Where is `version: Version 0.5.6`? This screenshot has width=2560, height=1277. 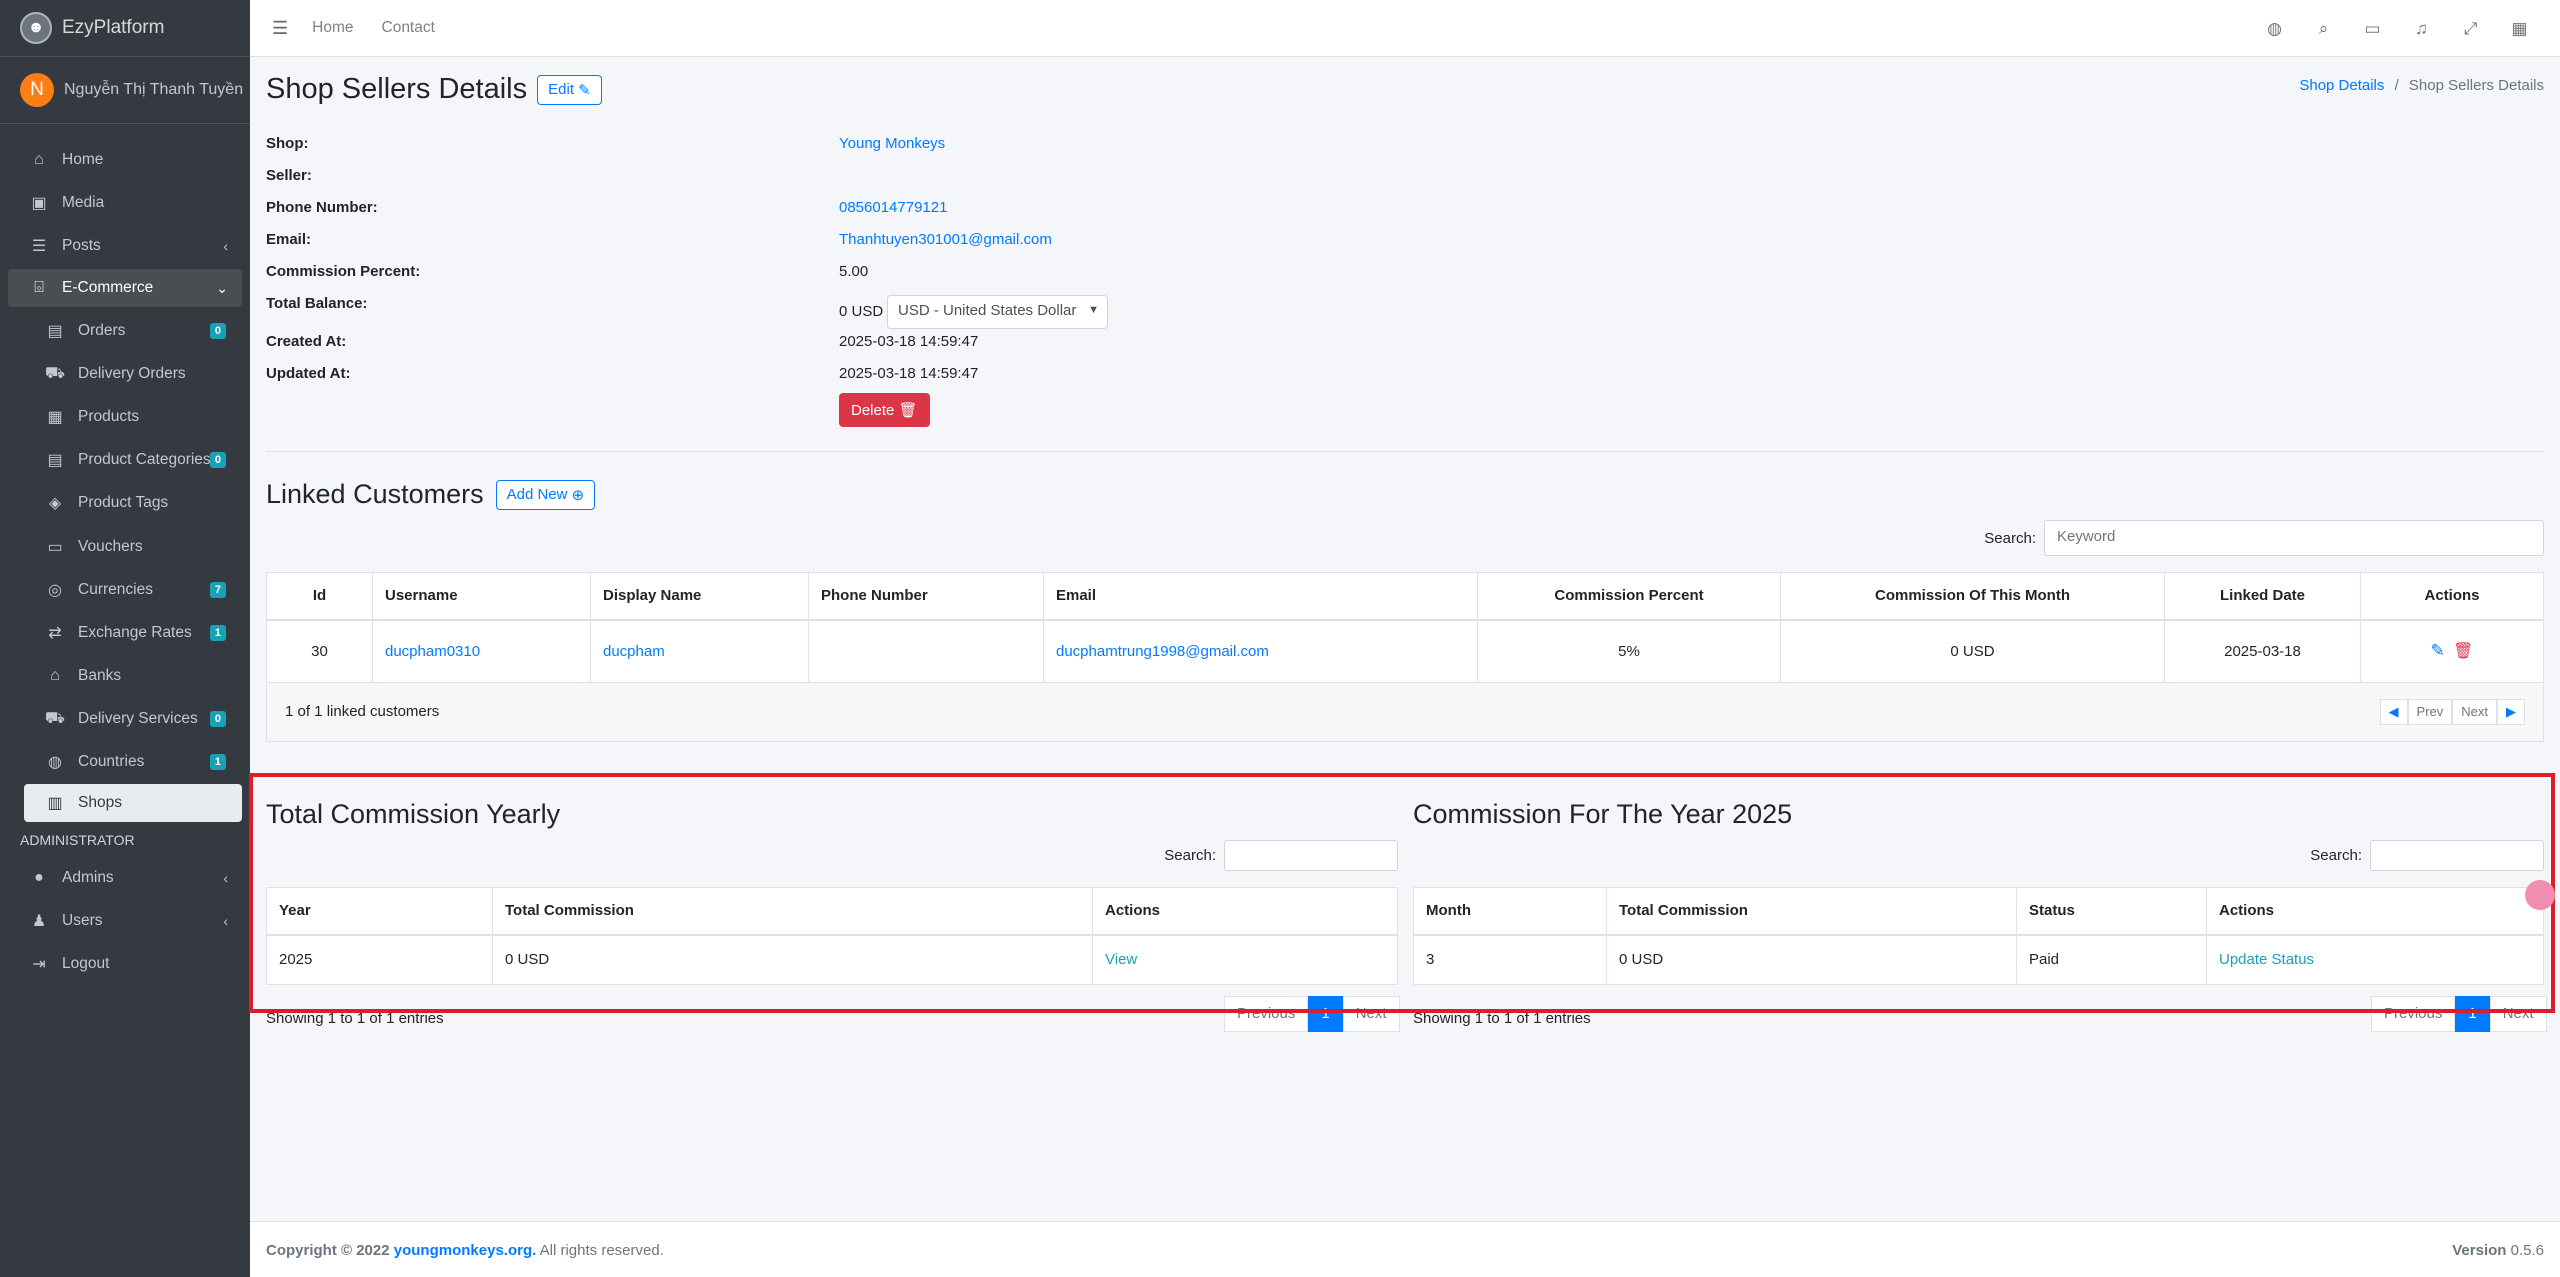 version: Version 0.5.6 is located at coordinates (2498, 1250).